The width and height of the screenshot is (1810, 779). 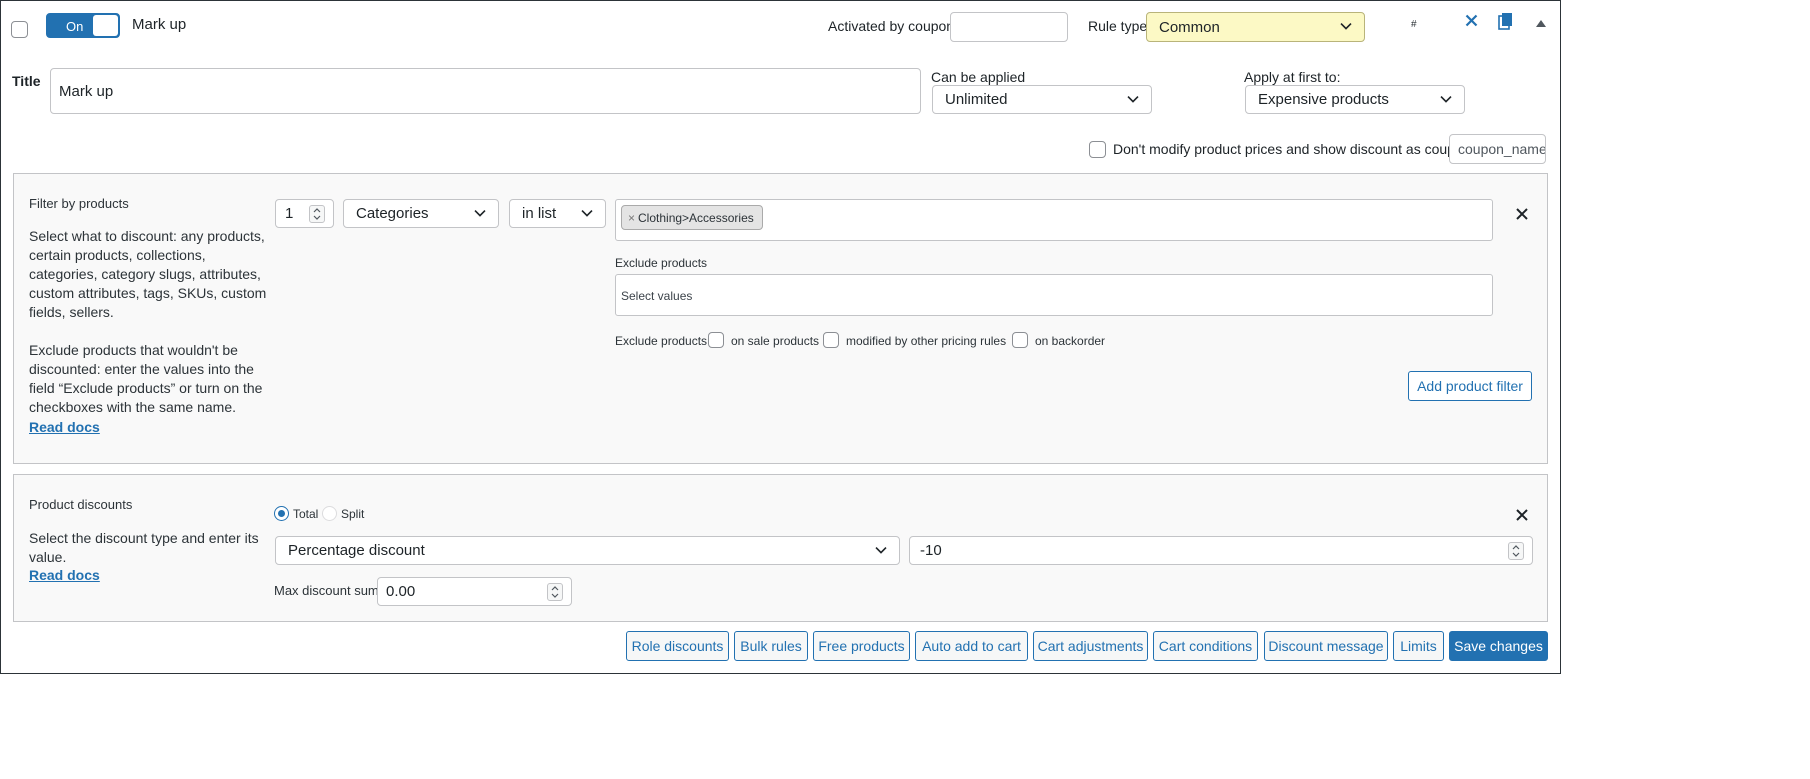 I want to click on discount-type-select: Percentage discount, so click(x=587, y=550).